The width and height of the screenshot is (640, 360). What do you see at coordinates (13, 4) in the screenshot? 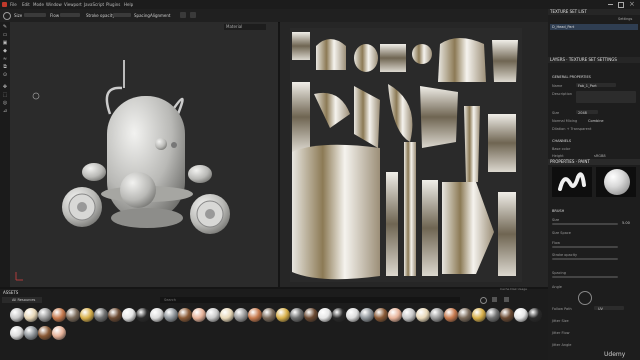
I see `menu-file: File` at bounding box center [13, 4].